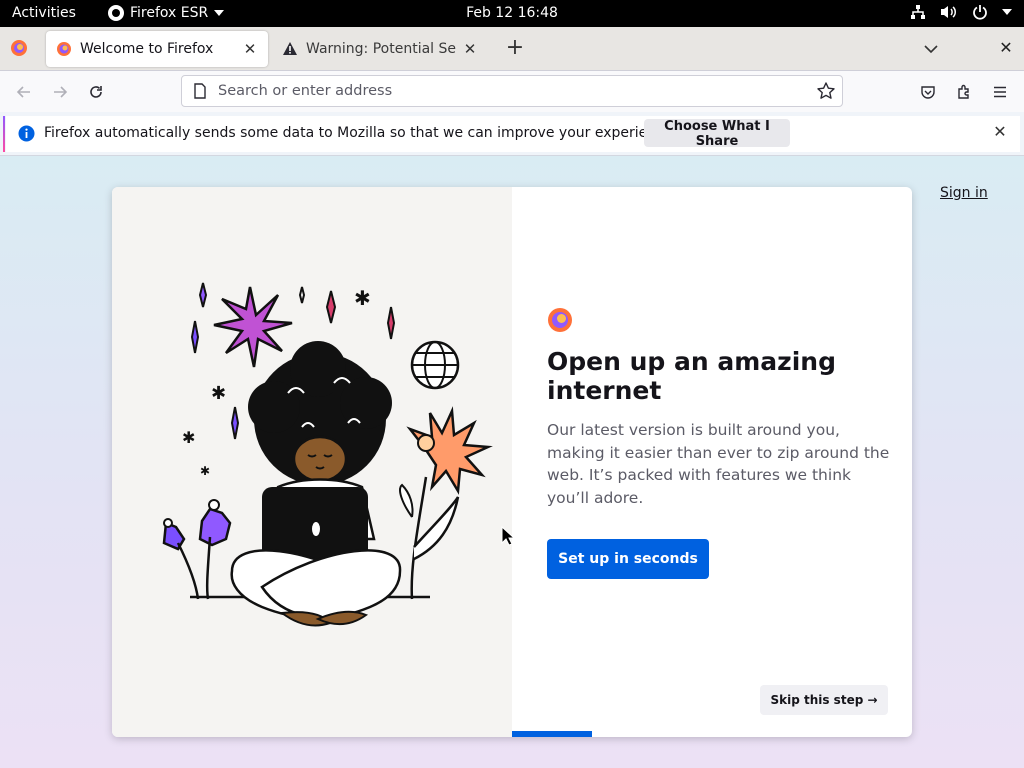 The width and height of the screenshot is (1024, 768). Describe the element at coordinates (116, 13) in the screenshot. I see `firefox-app-icon` at that location.